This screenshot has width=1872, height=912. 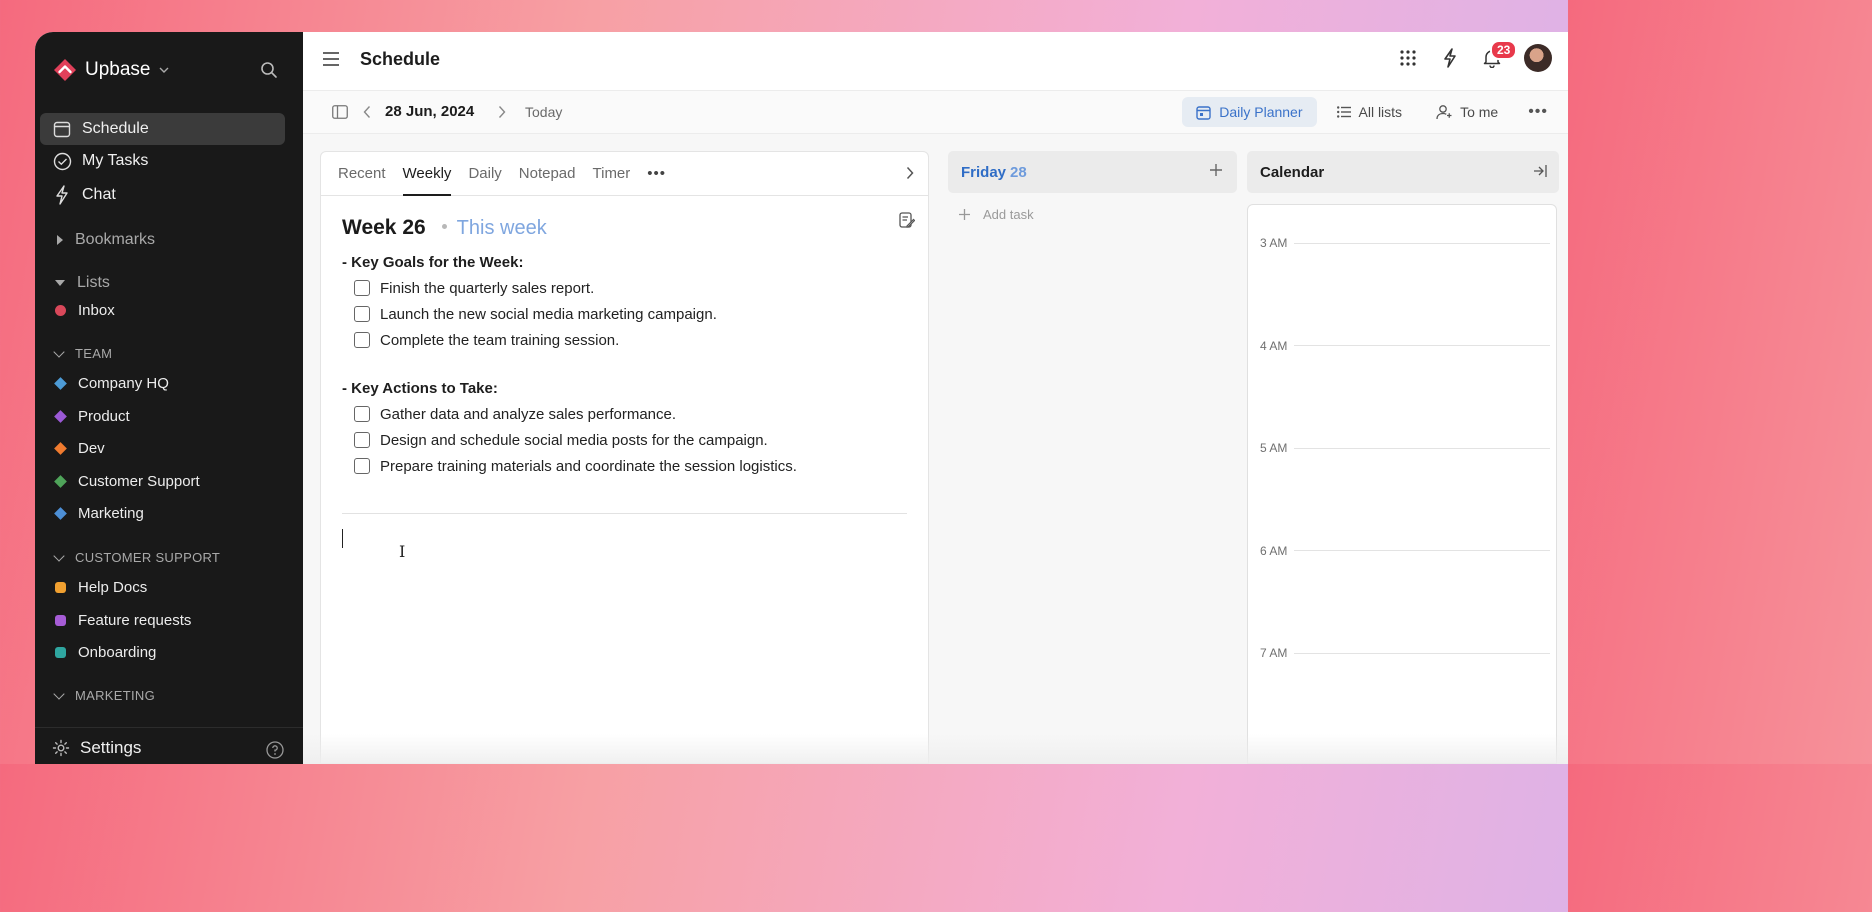 I want to click on all-lists-button: All lists, so click(x=1370, y=112).